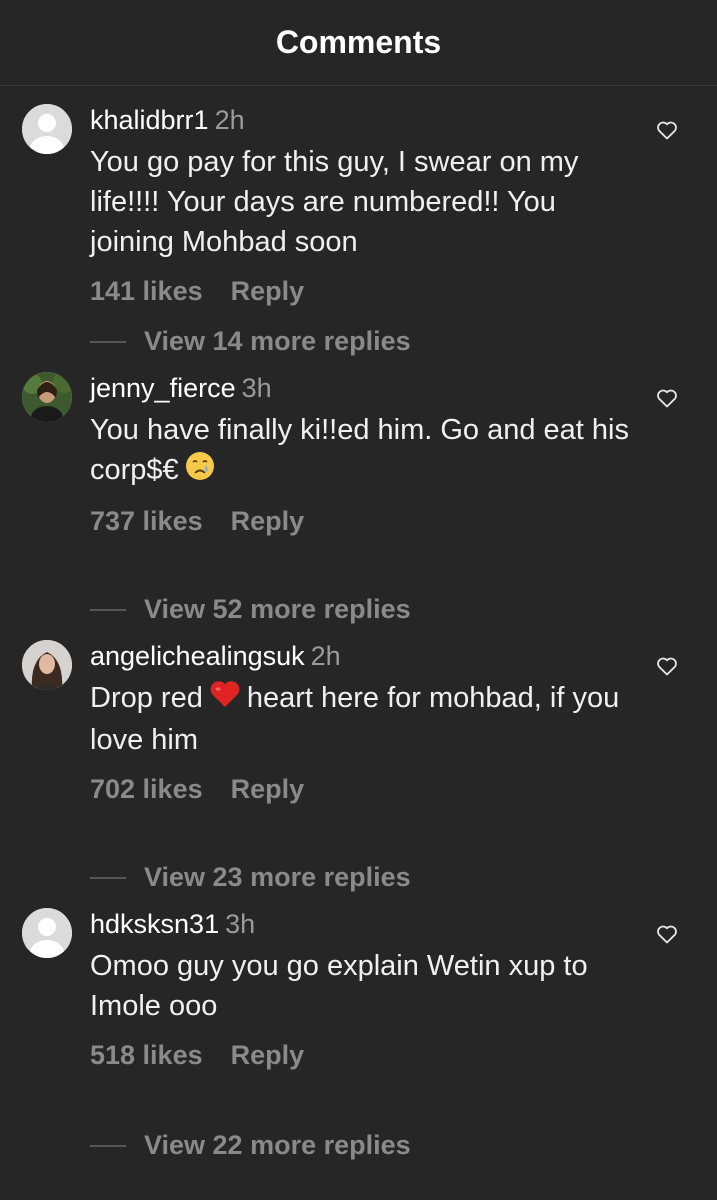 The height and width of the screenshot is (1200, 717). What do you see at coordinates (146, 521) in the screenshot?
I see `likes-count: 737 likes` at bounding box center [146, 521].